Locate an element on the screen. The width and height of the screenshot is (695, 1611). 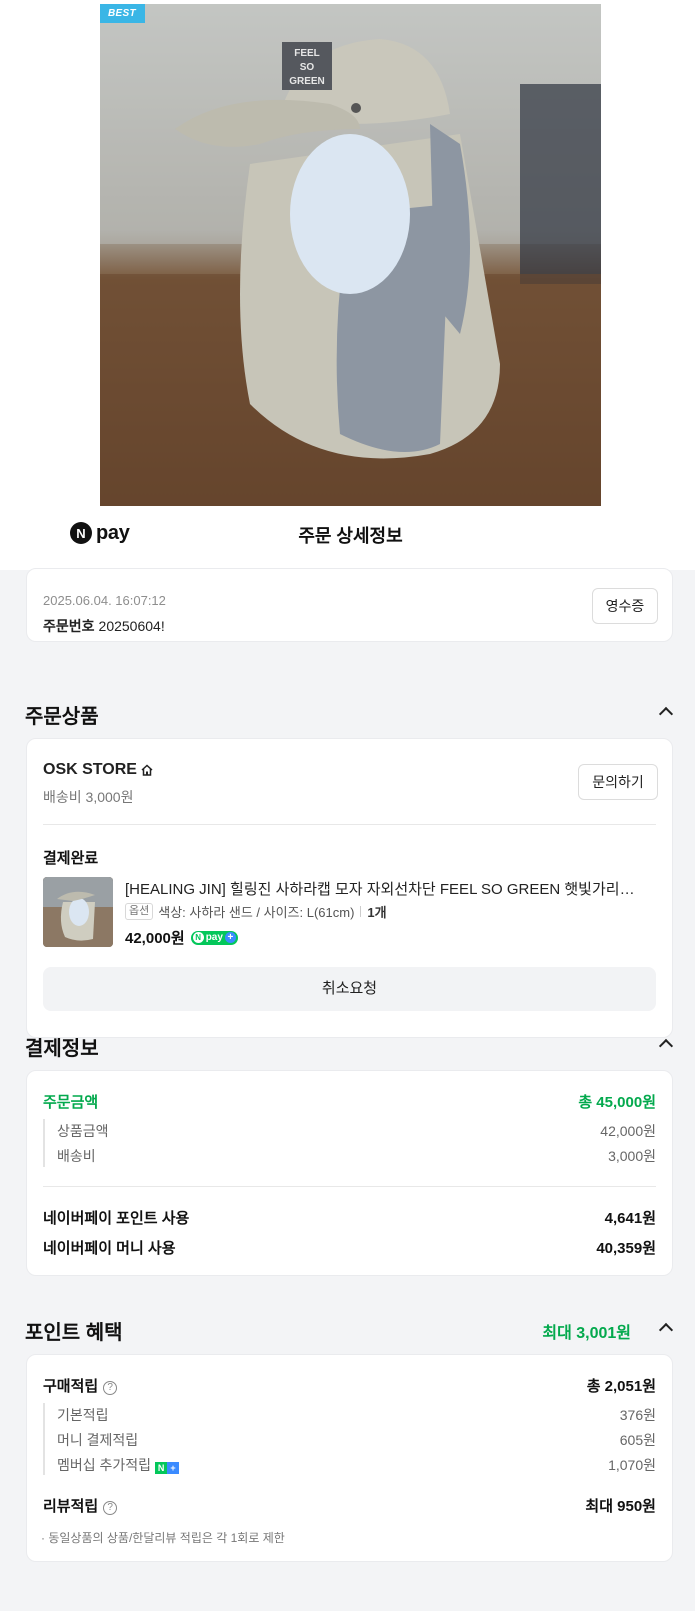
shipping-value: 3,000원 is located at coordinates (632, 1156).